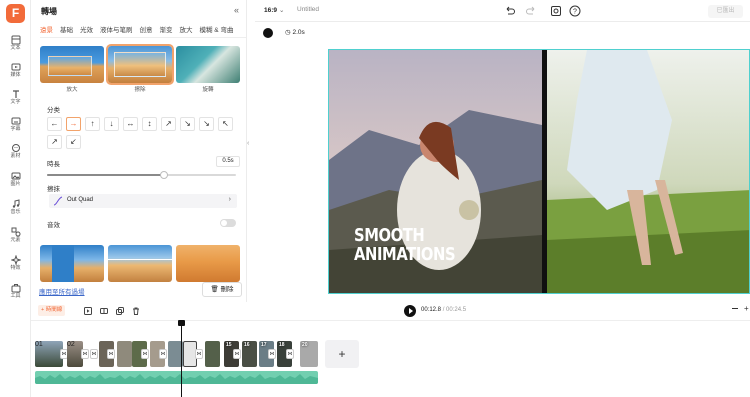  I want to click on duration-slider-knob, so click(164, 175).